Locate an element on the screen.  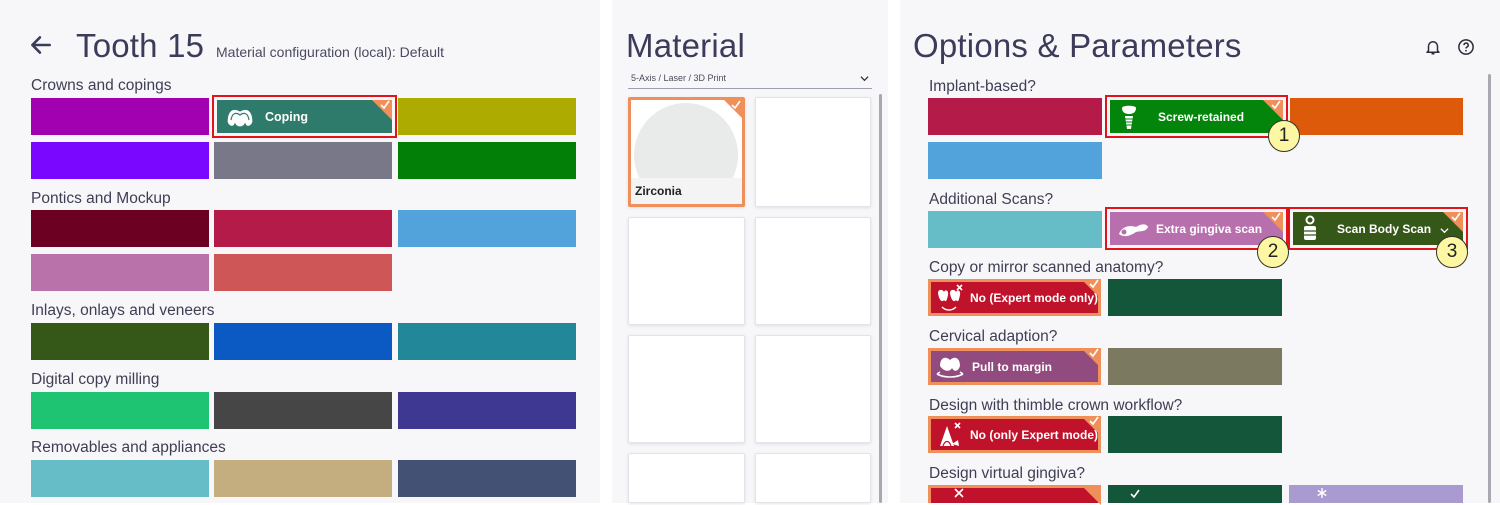
option-no-expert-mode-only: No (Expert mode only) is located at coordinates (1014, 297).